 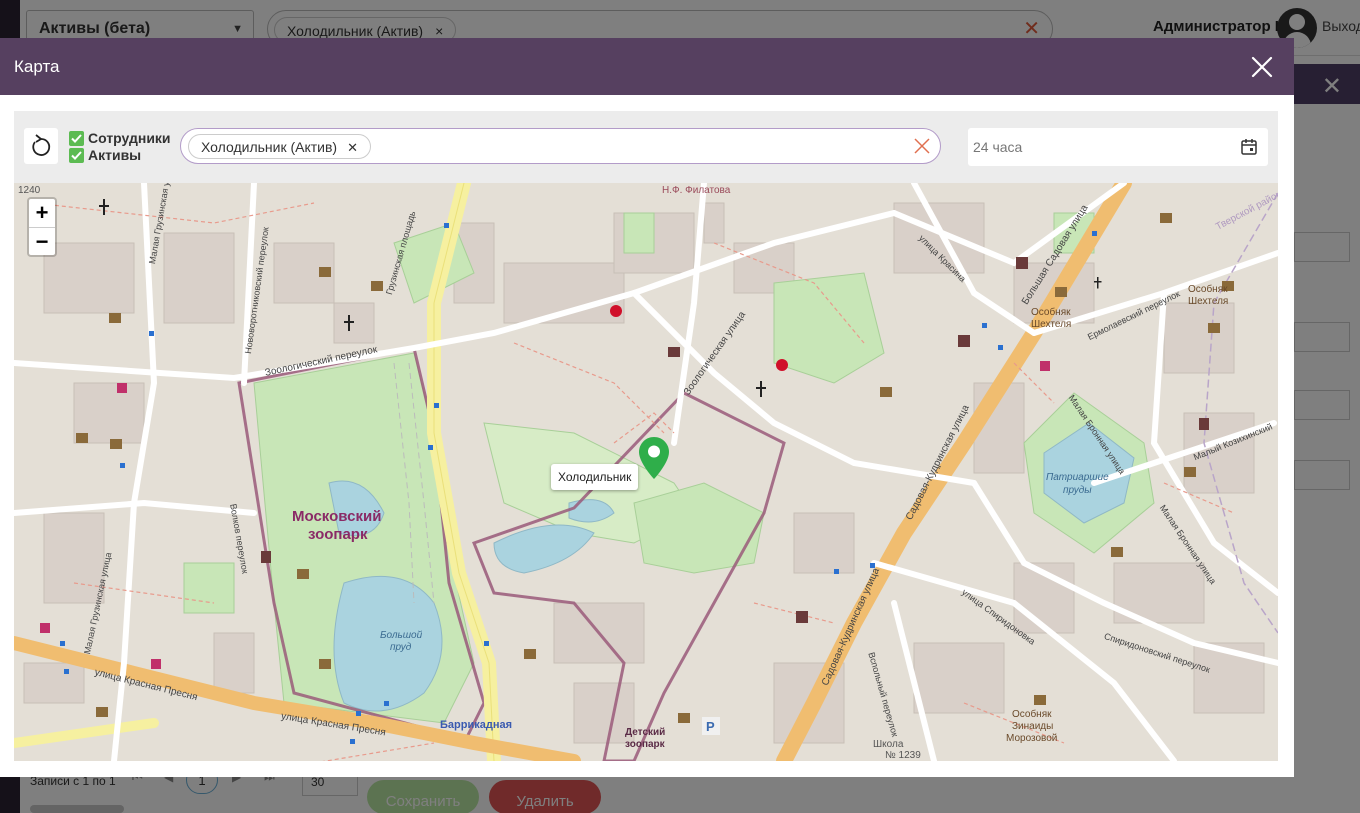 What do you see at coordinates (888, 744) in the screenshot?
I see `map-label-school: Школа` at bounding box center [888, 744].